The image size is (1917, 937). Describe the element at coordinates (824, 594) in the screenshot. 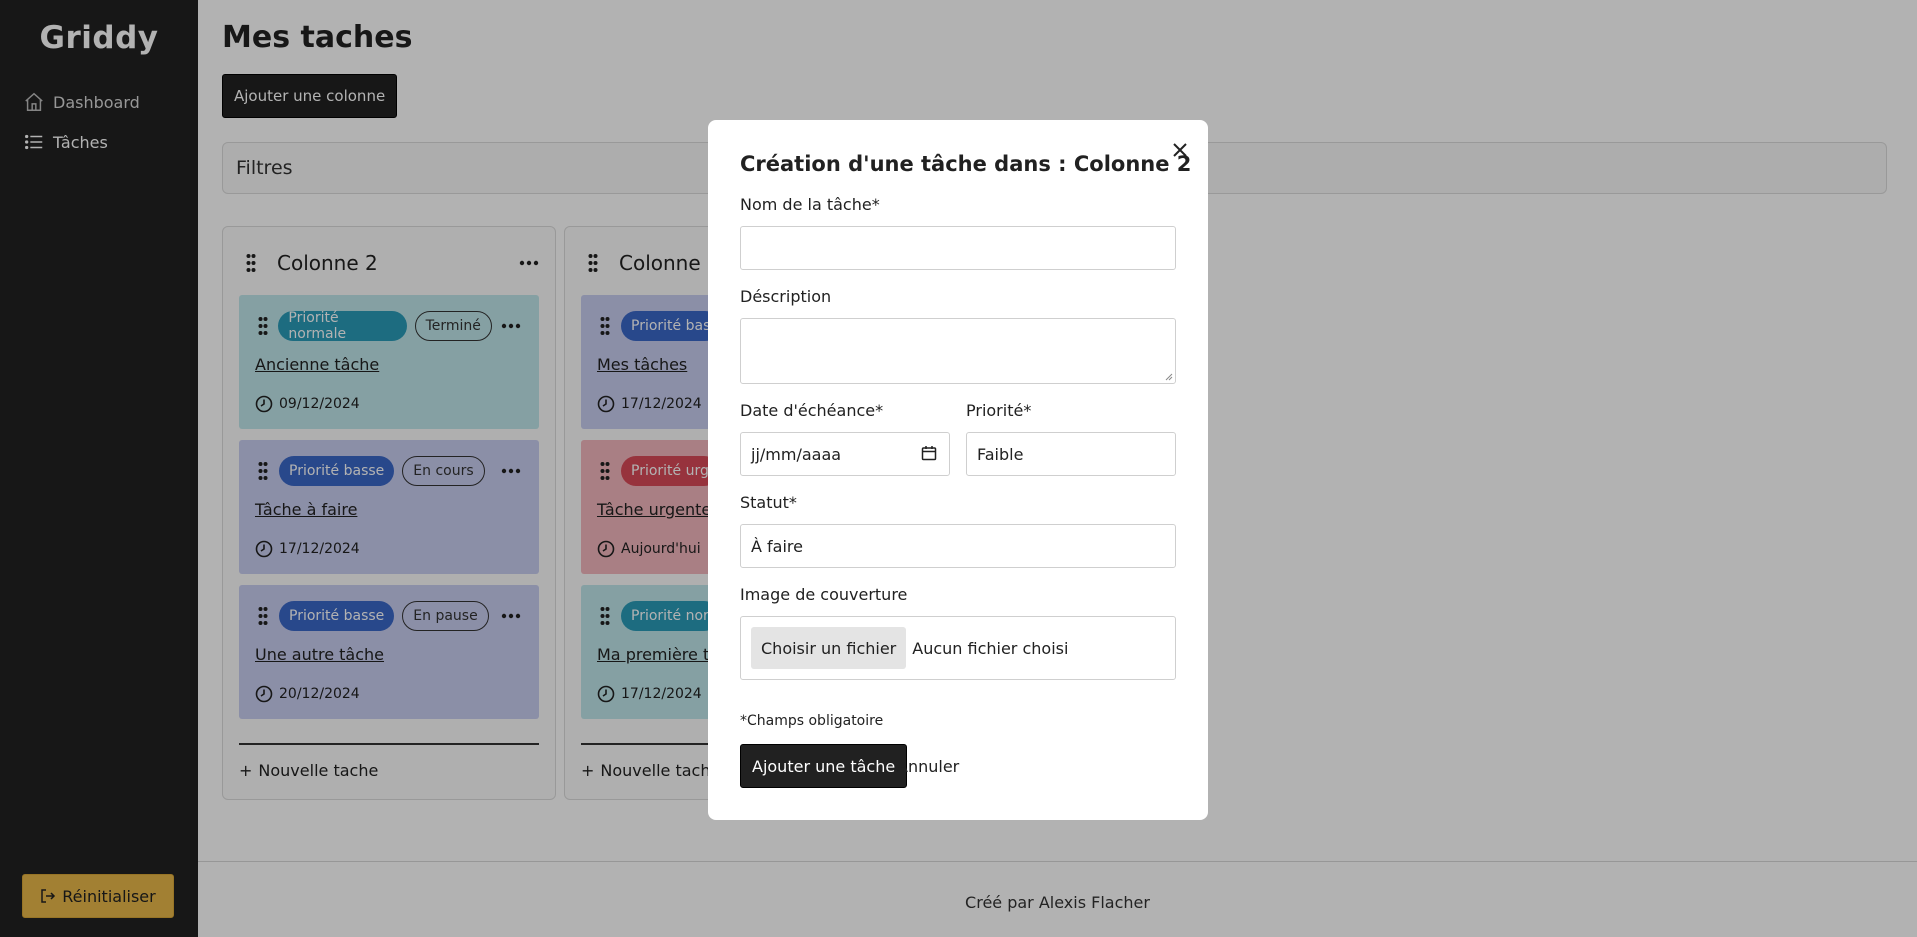

I see `cover-image-label: Image de couverture` at that location.